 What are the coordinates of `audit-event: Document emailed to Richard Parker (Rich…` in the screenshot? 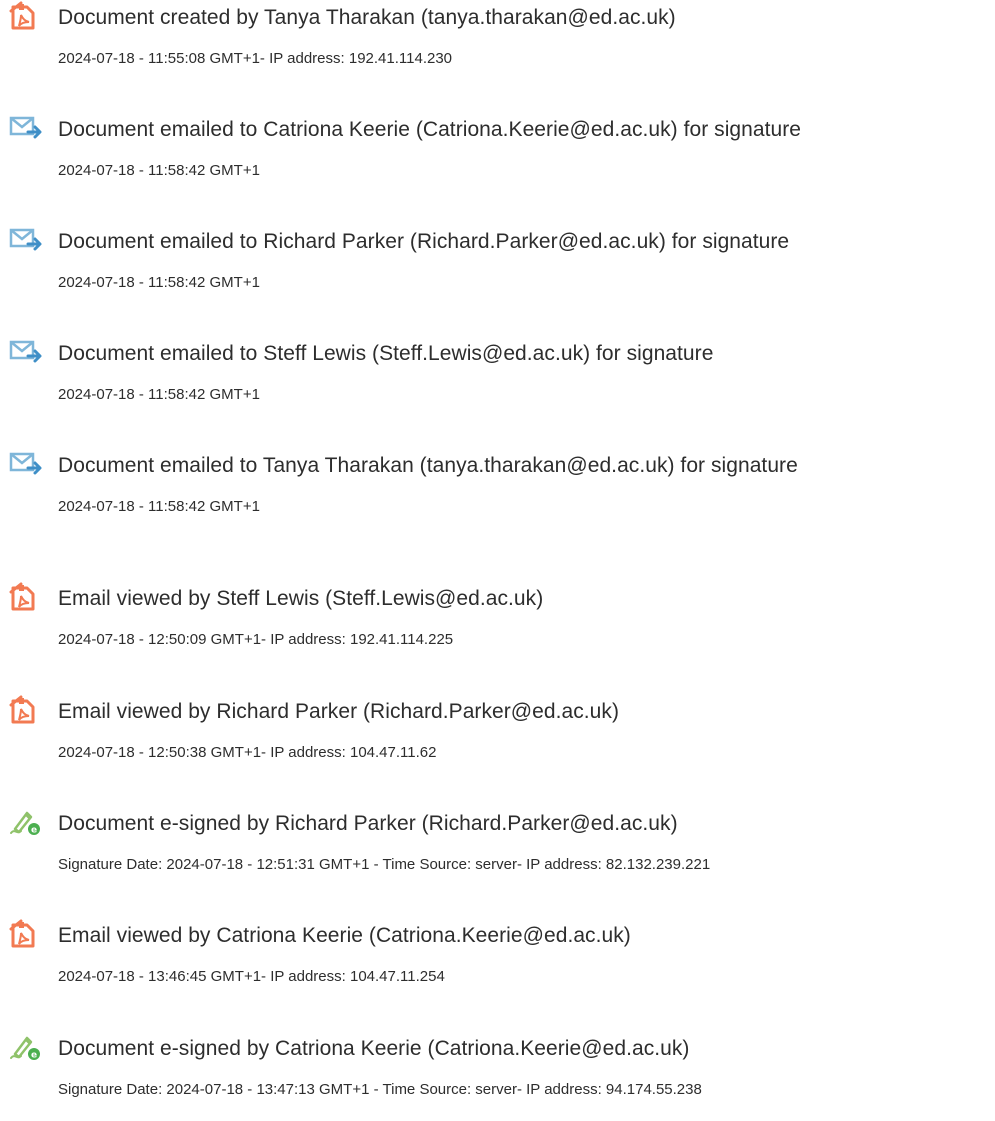 It's located at (497, 269).